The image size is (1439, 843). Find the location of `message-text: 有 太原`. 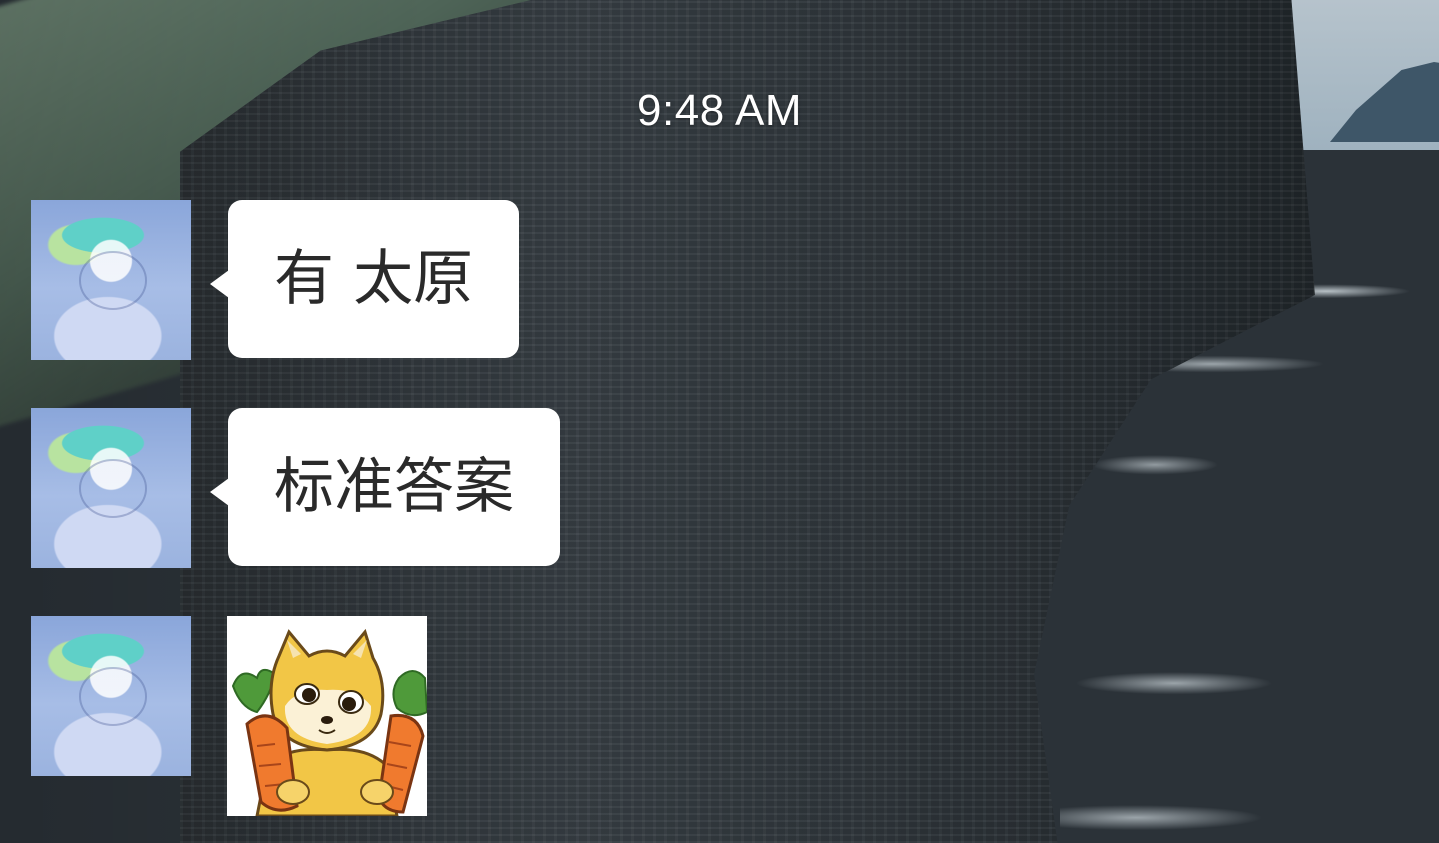

message-text: 有 太原 is located at coordinates (374, 279).